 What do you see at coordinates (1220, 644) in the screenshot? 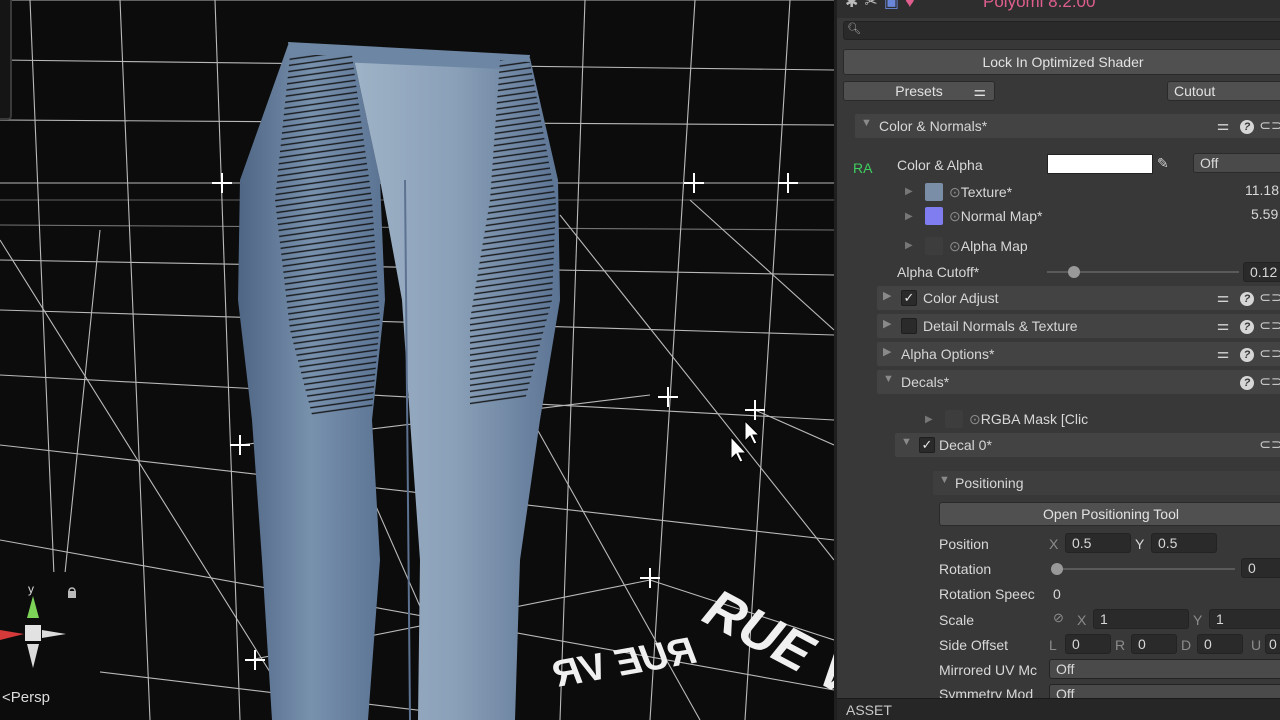
I see `side-offset-d-field: 0` at bounding box center [1220, 644].